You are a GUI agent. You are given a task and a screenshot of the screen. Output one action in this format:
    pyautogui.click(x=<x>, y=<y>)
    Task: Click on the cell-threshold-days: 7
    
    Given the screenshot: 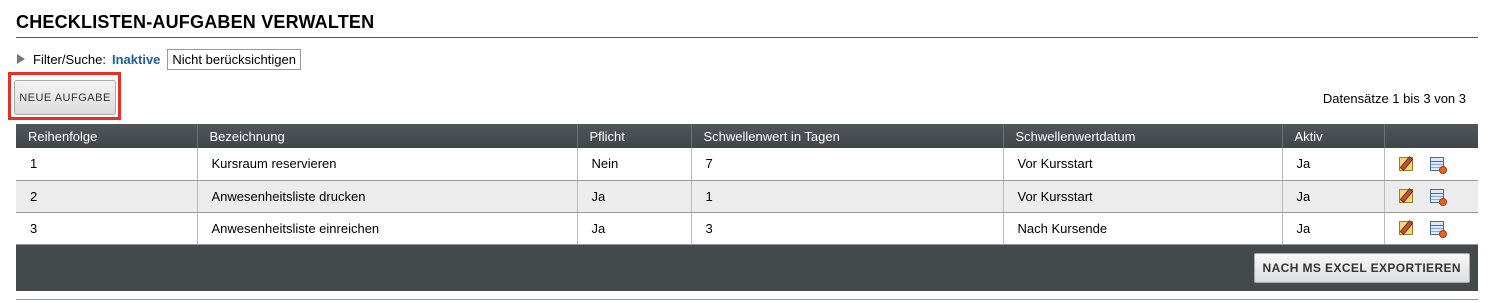 What is the action you would take?
    pyautogui.click(x=847, y=164)
    